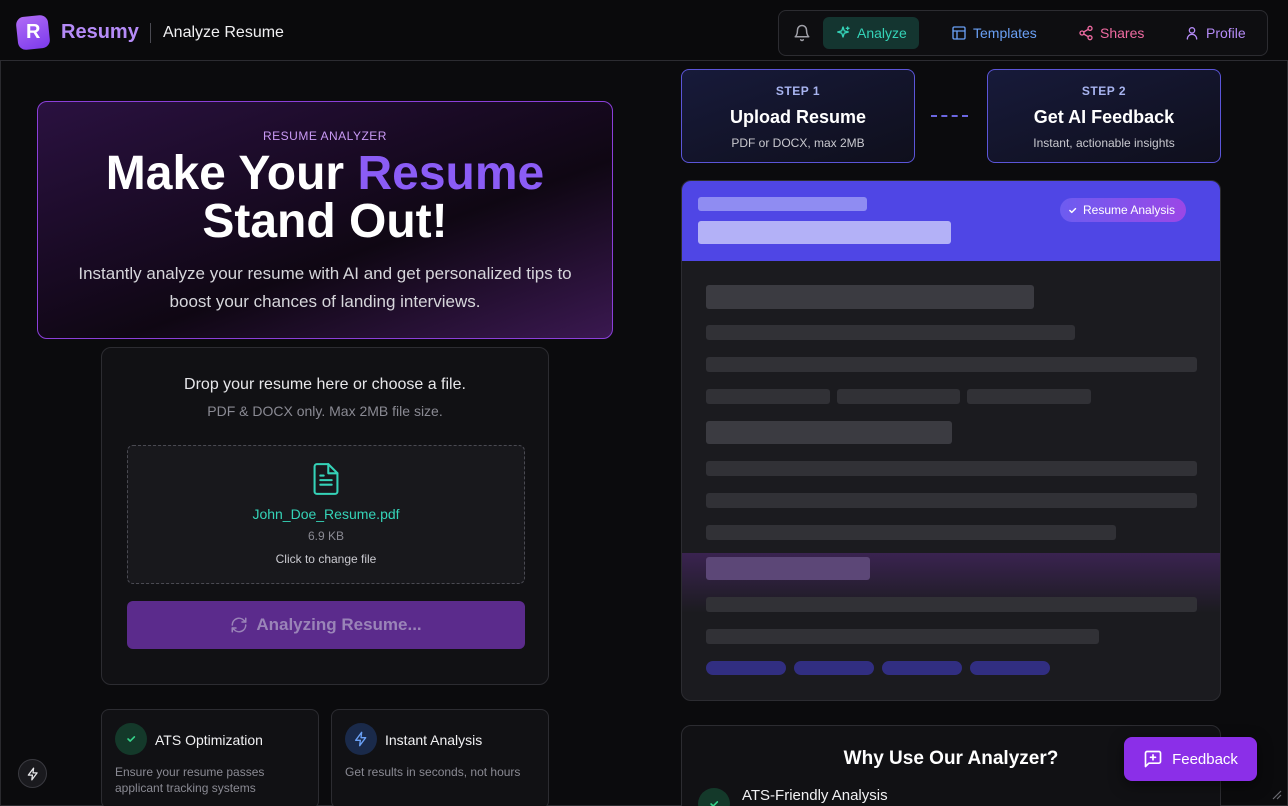 This screenshot has width=1288, height=806. I want to click on nav-shares-label: Shares, so click(1122, 33).